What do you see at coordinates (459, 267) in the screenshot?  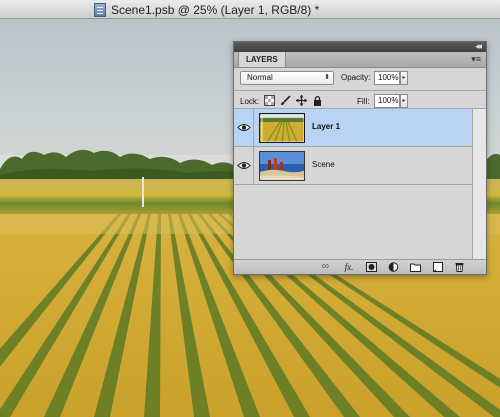 I see `trash-icon` at bounding box center [459, 267].